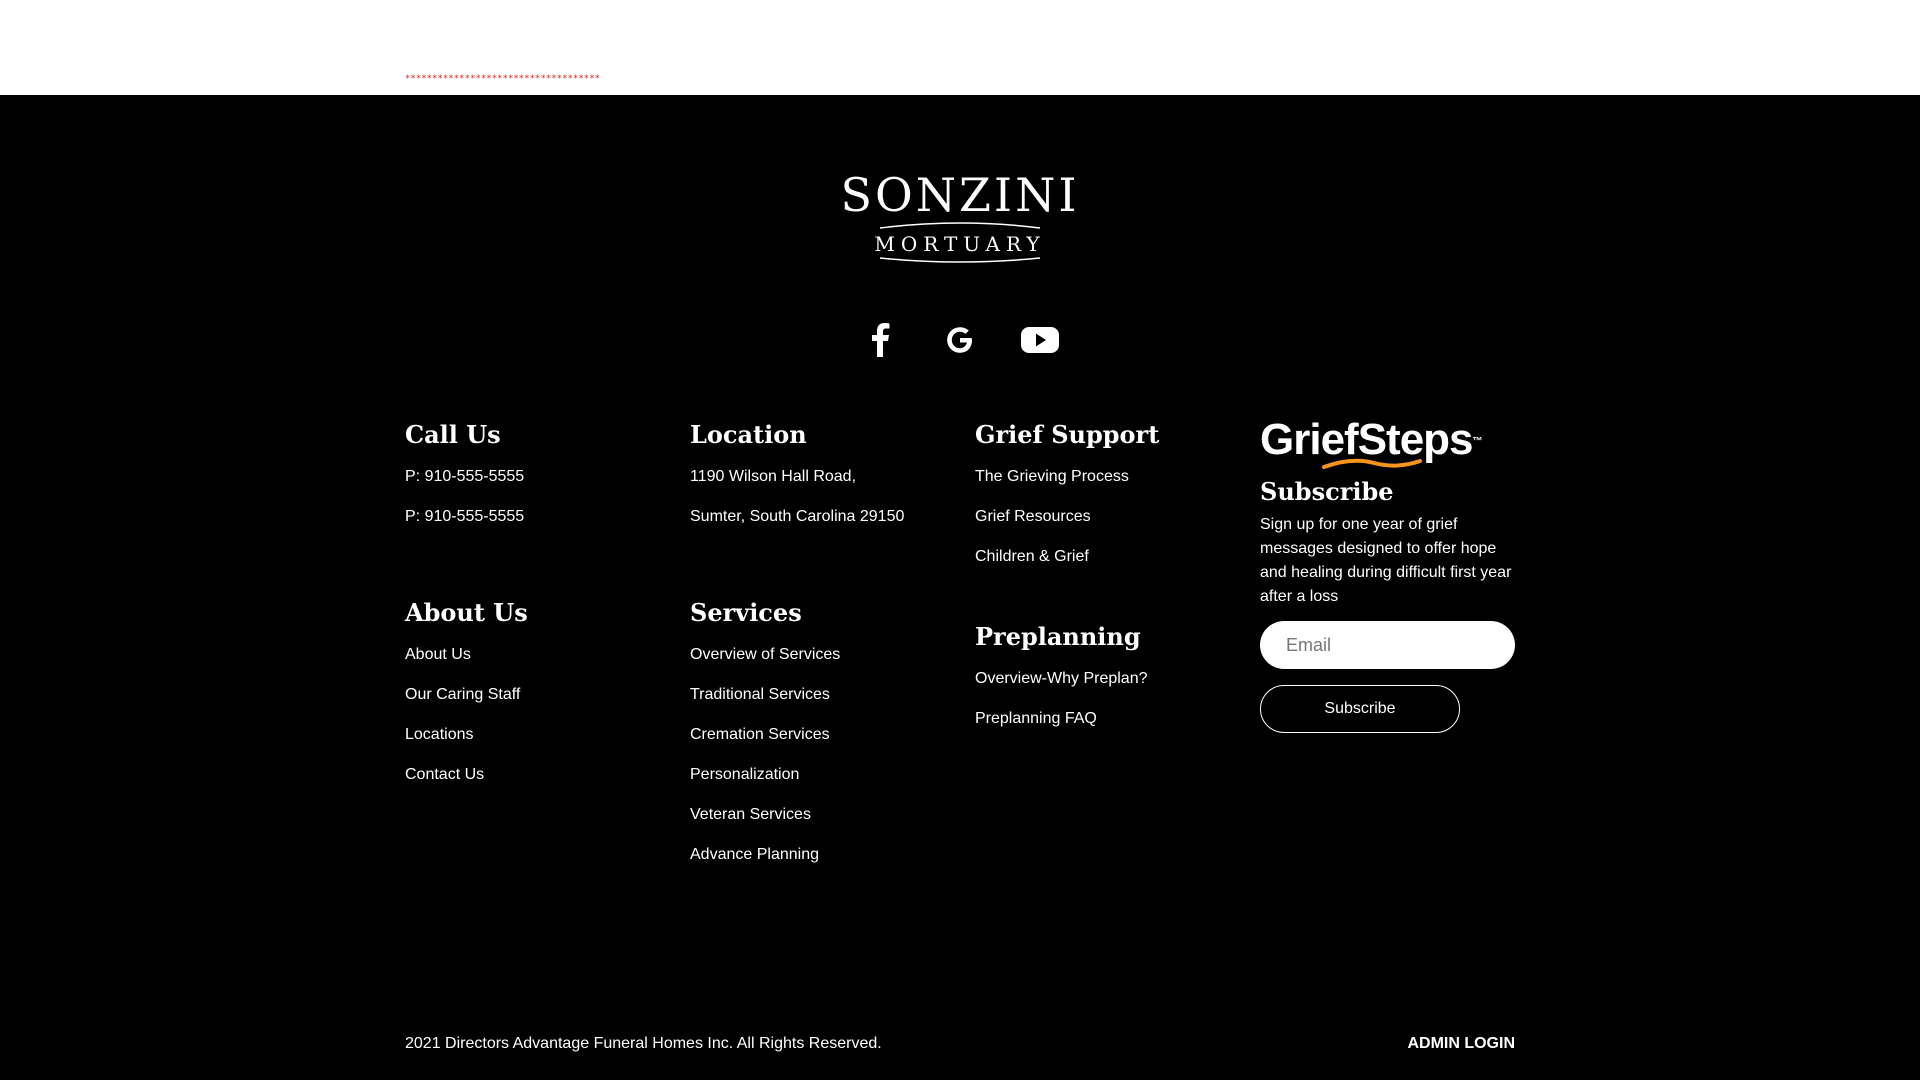  What do you see at coordinates (765, 695) in the screenshot?
I see `services-link-traditional: Traditional Services` at bounding box center [765, 695].